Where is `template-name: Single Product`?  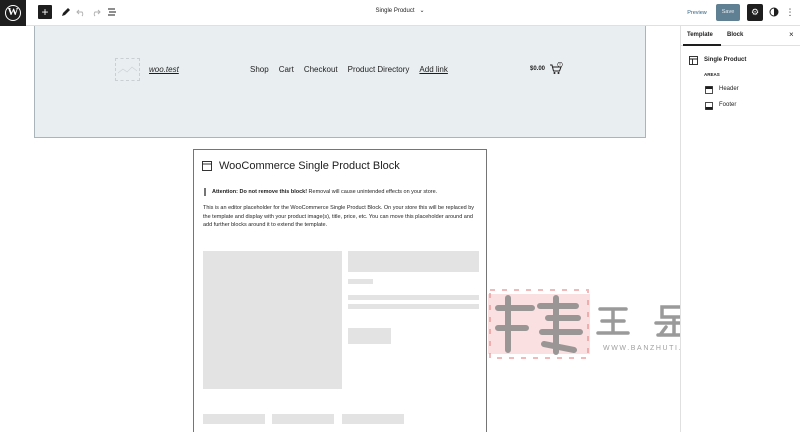 template-name: Single Product is located at coordinates (725, 60).